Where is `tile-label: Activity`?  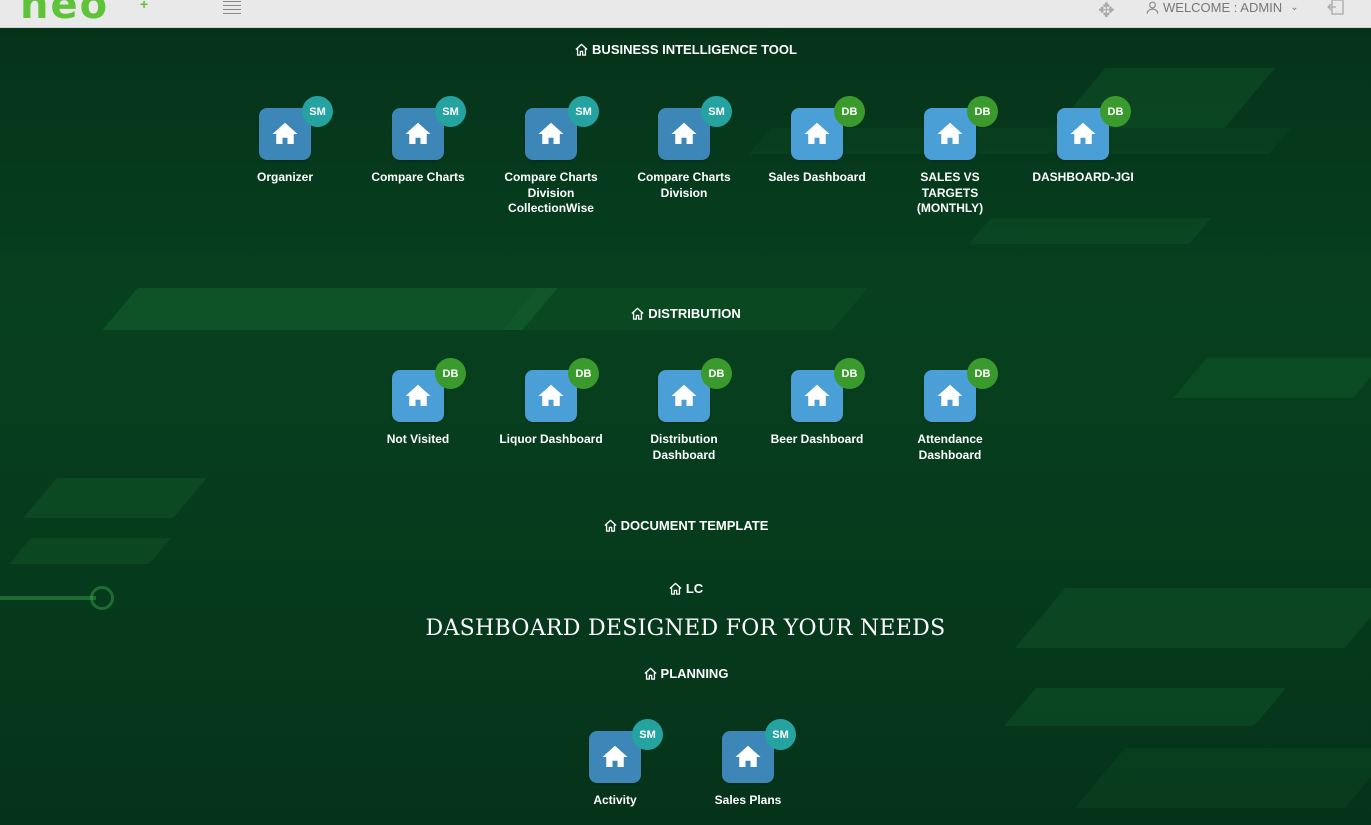 tile-label: Activity is located at coordinates (615, 800).